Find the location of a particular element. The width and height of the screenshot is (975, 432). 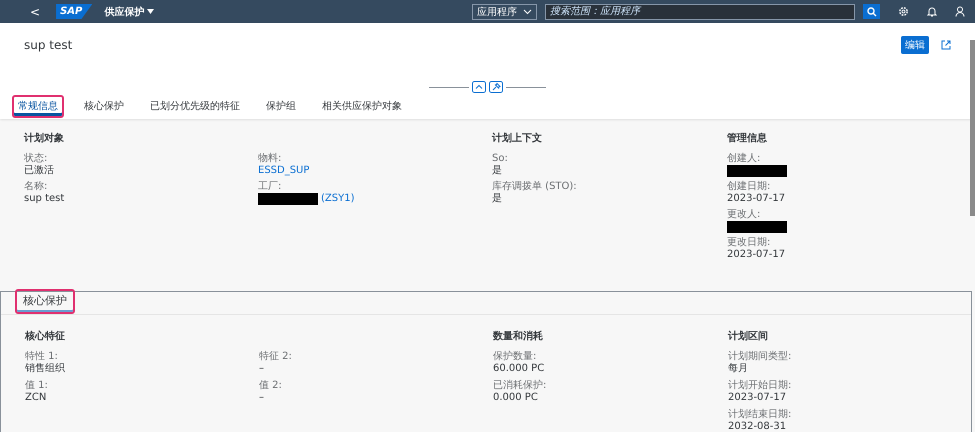

tab: 常规信息 is located at coordinates (38, 106).